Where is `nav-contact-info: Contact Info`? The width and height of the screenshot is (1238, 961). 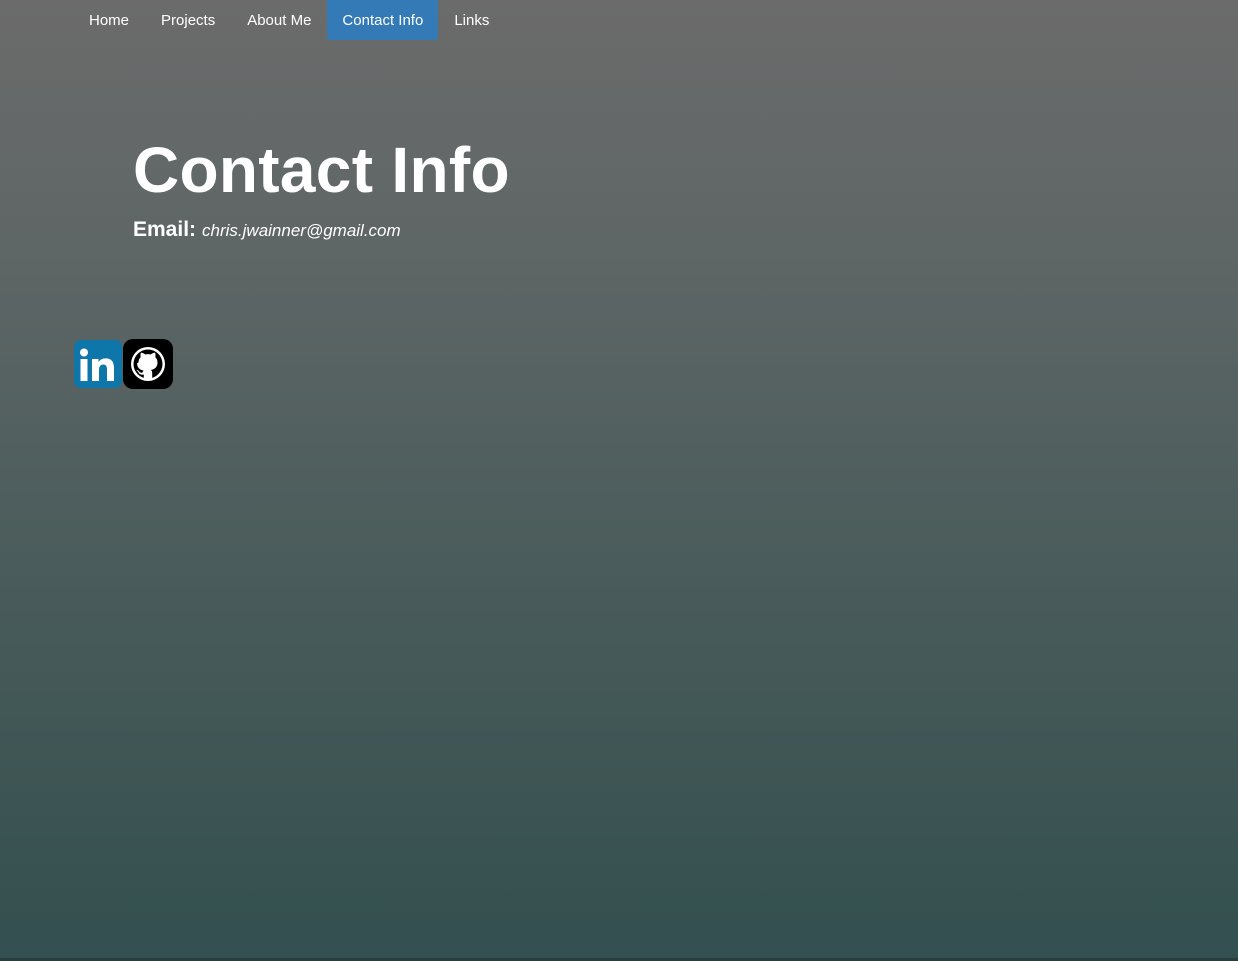
nav-contact-info: Contact Info is located at coordinates (383, 20).